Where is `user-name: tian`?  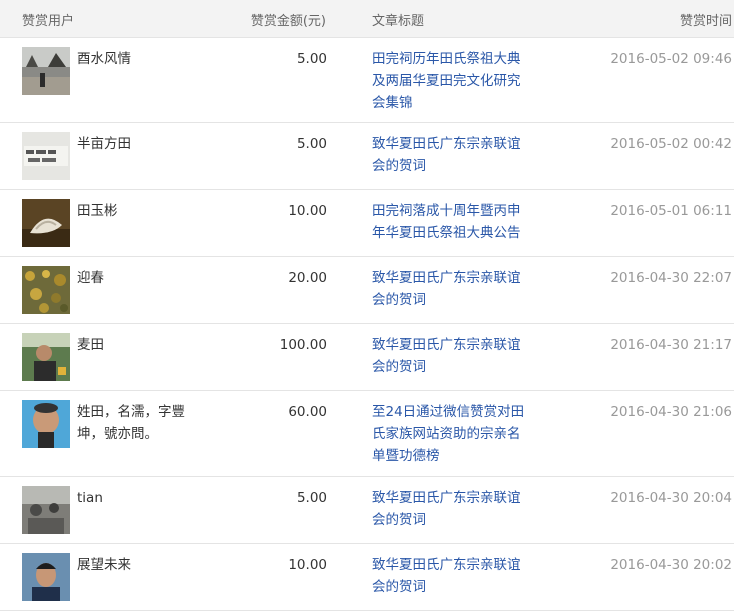
user-name: tian is located at coordinates (90, 498).